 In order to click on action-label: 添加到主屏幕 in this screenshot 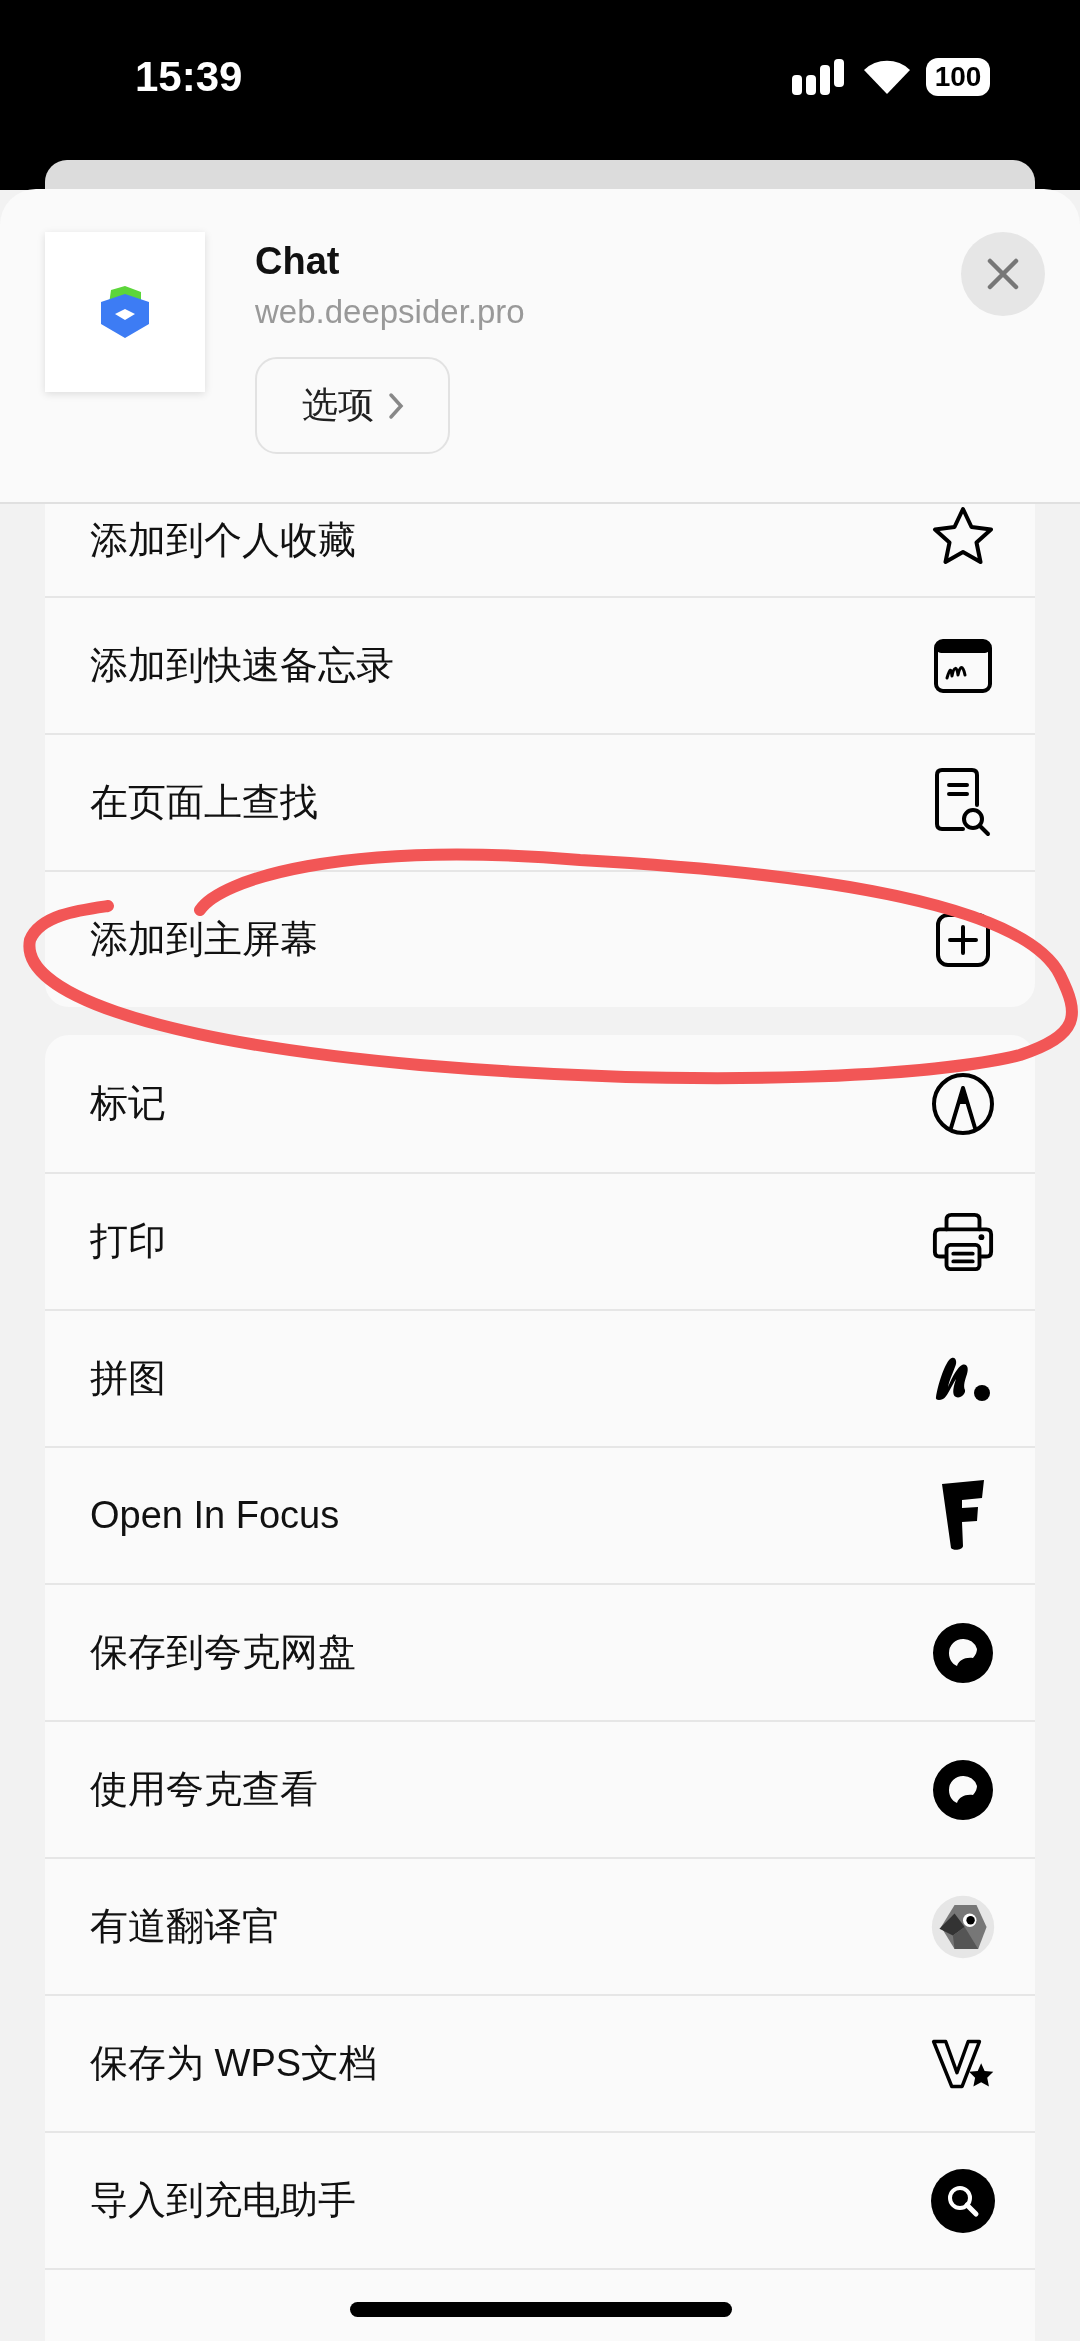, I will do `click(204, 939)`.